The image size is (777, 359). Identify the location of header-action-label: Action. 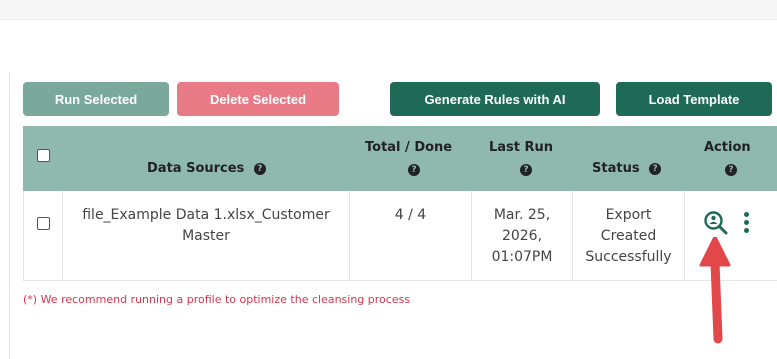
(727, 147).